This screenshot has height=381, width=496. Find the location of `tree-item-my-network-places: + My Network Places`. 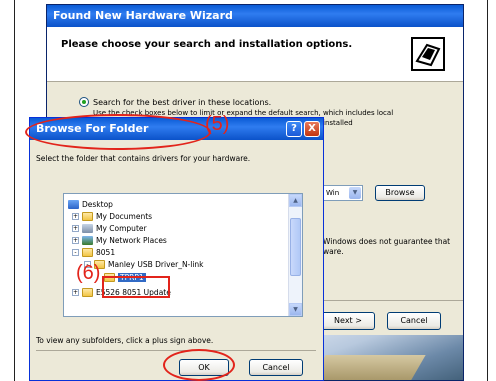

tree-item-my-network-places: + My Network Places is located at coordinates (119, 240).